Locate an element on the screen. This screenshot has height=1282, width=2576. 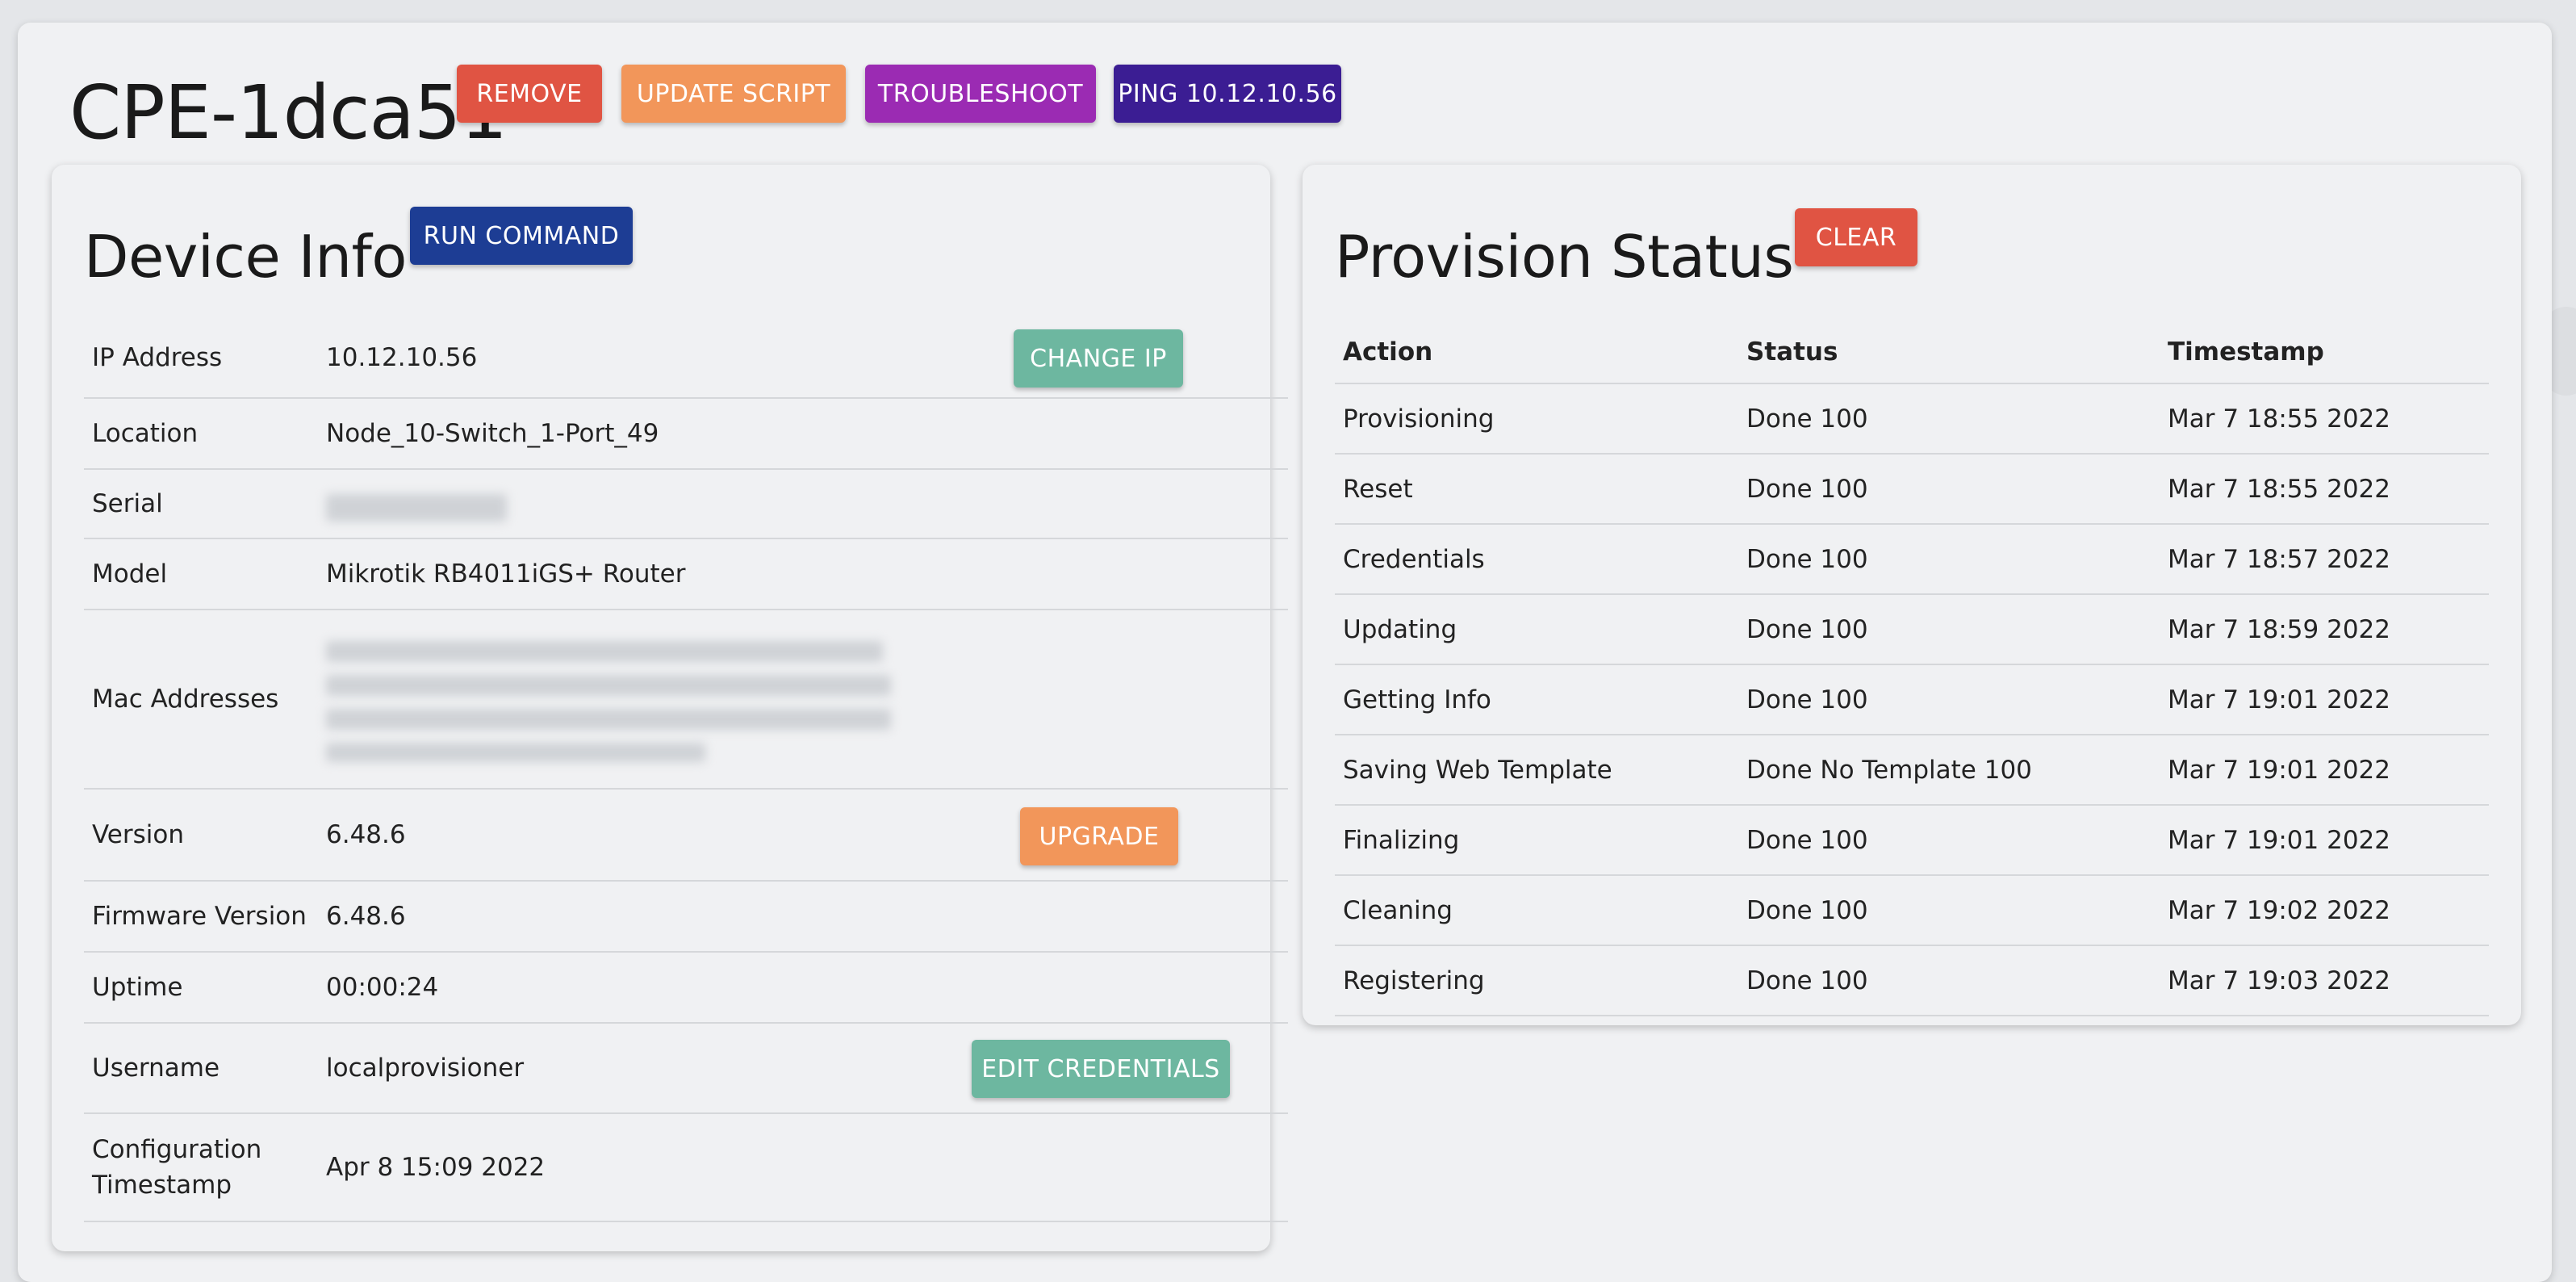
location-row: Location Node_10-Switch_1-Port_49 is located at coordinates (686, 434).